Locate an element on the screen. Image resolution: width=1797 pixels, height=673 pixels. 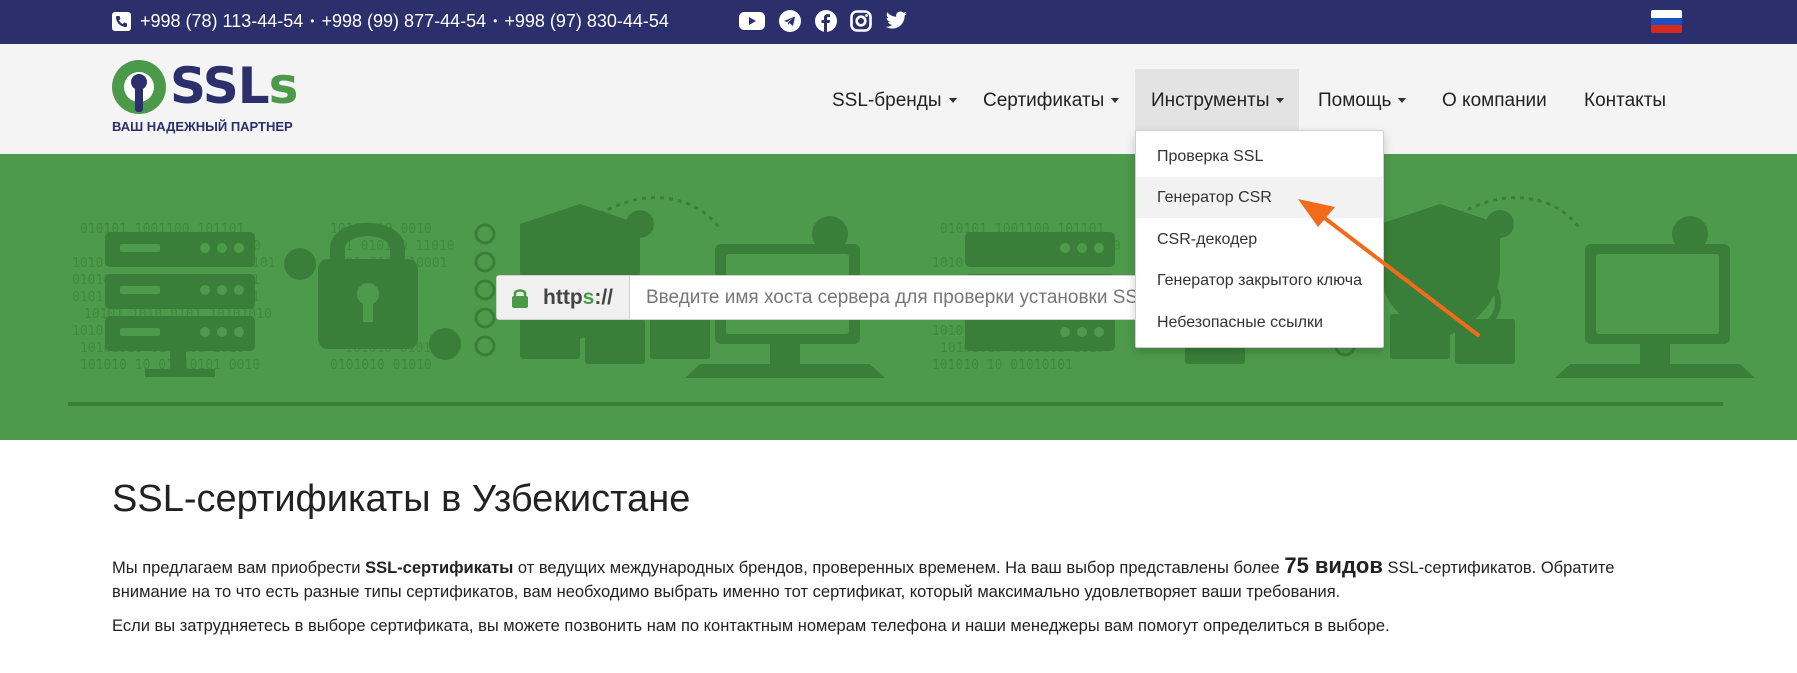
russia-flag-icon is located at coordinates (1666, 21).